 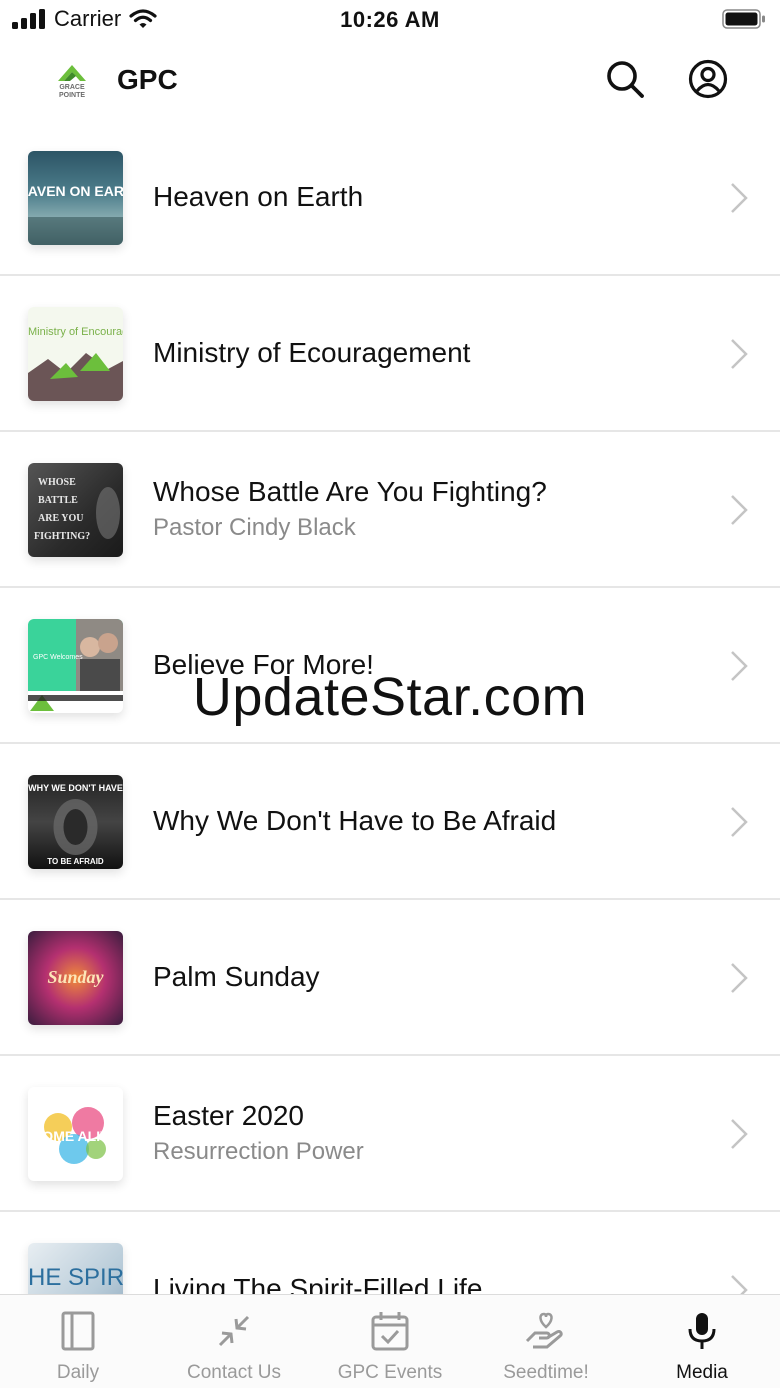 What do you see at coordinates (390, 1372) in the screenshot?
I see `tab-label: GPC Events` at bounding box center [390, 1372].